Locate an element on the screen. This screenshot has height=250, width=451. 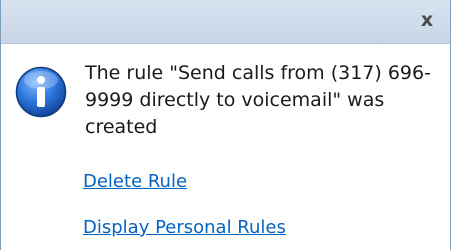
close-icon: x is located at coordinates (427, 20).